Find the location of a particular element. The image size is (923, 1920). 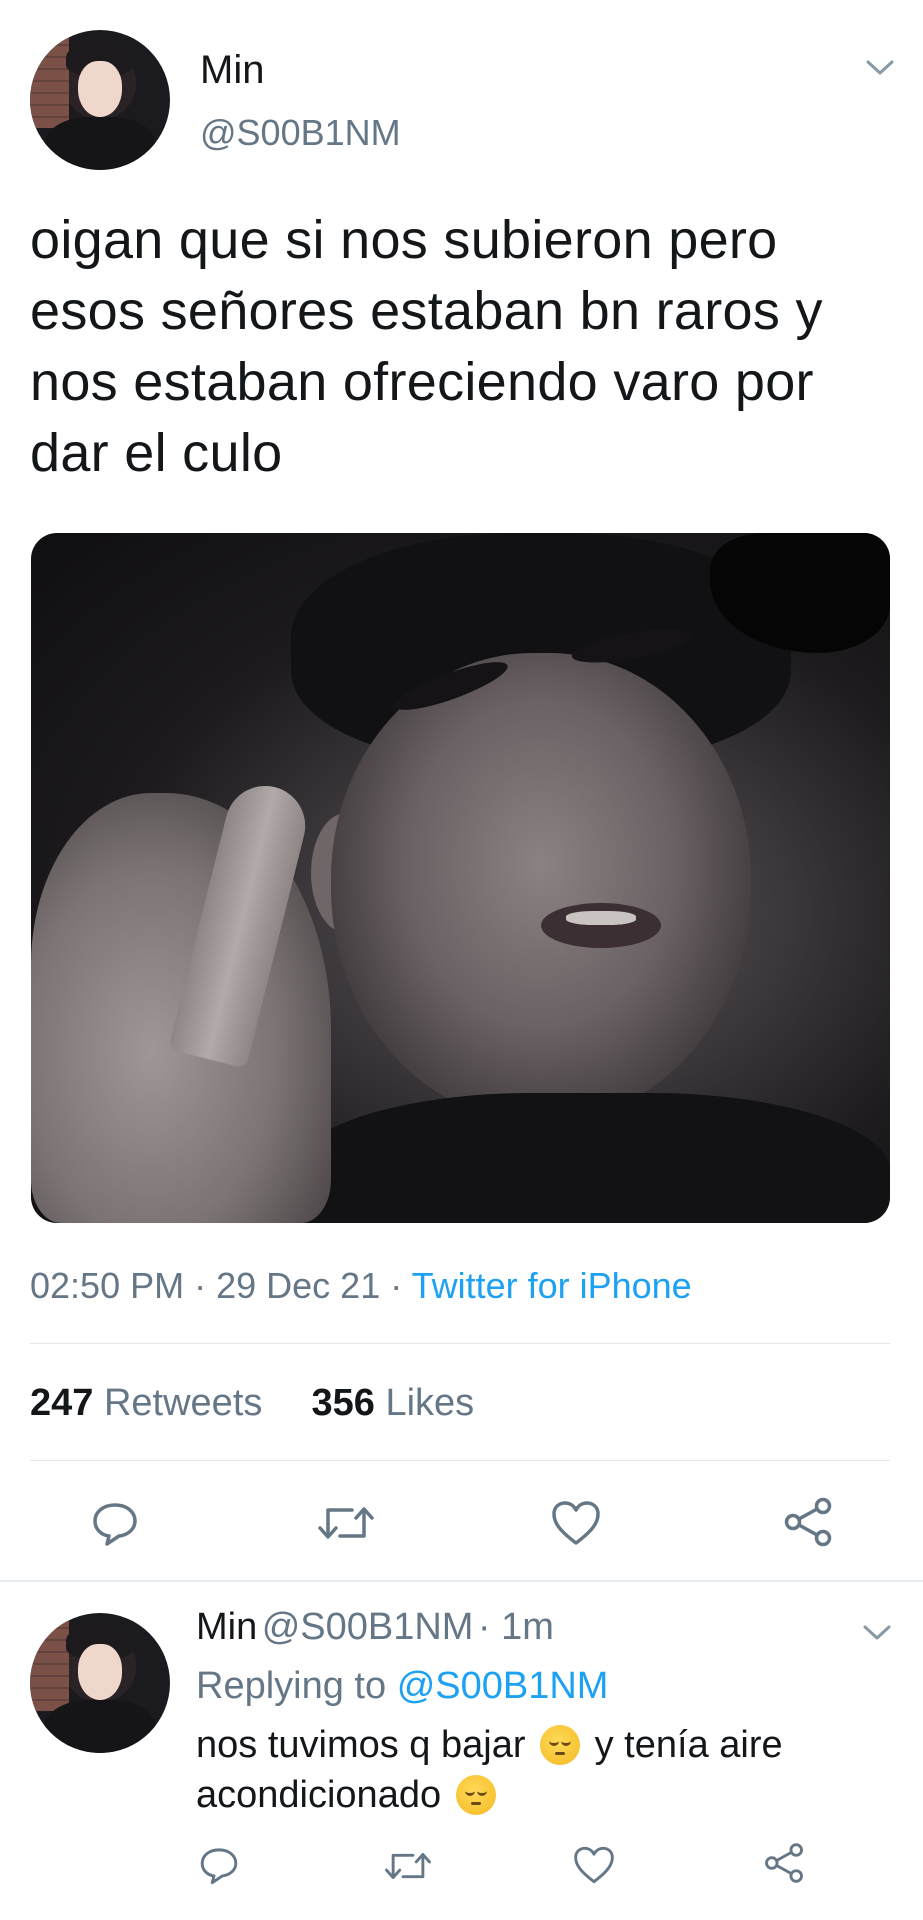

reply-share-button is located at coordinates (784, 1863).